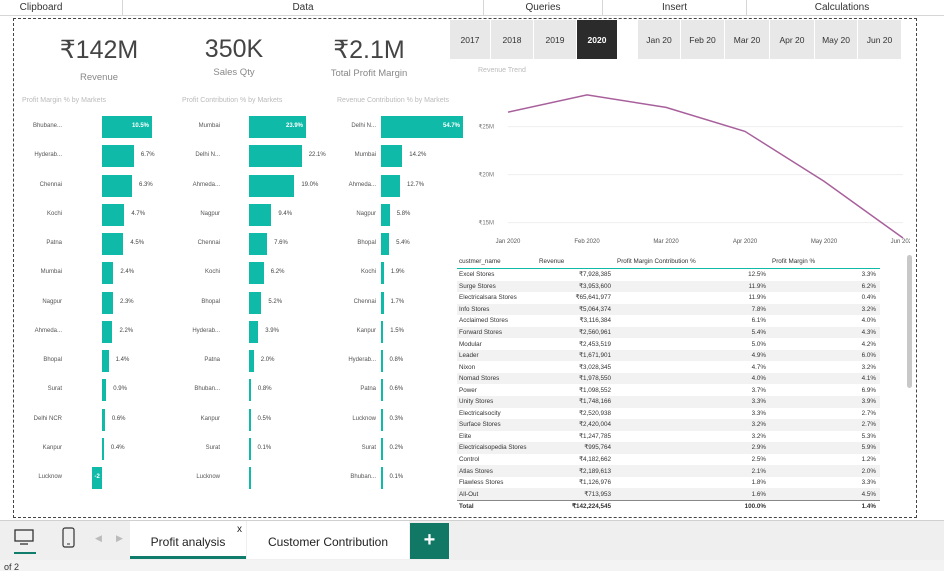  Describe the element at coordinates (668, 402) in the screenshot. I see `table-row: Unity Stores ₹1,748,166 3.3% 3.9%` at that location.